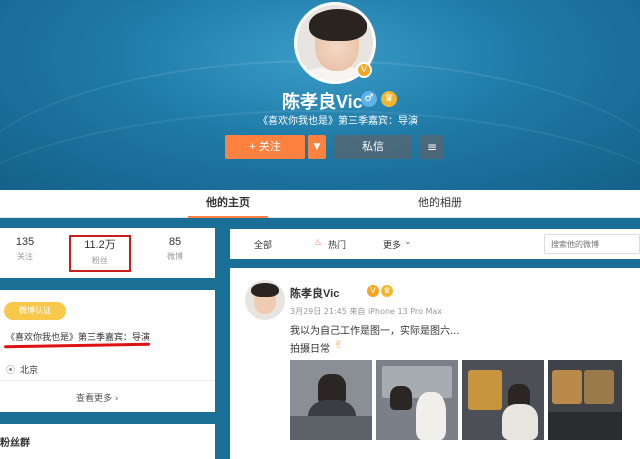 Image resolution: width=640 pixels, height=459 pixels. Describe the element at coordinates (175, 256) in the screenshot. I see `stat-posts-label: 微博` at that location.